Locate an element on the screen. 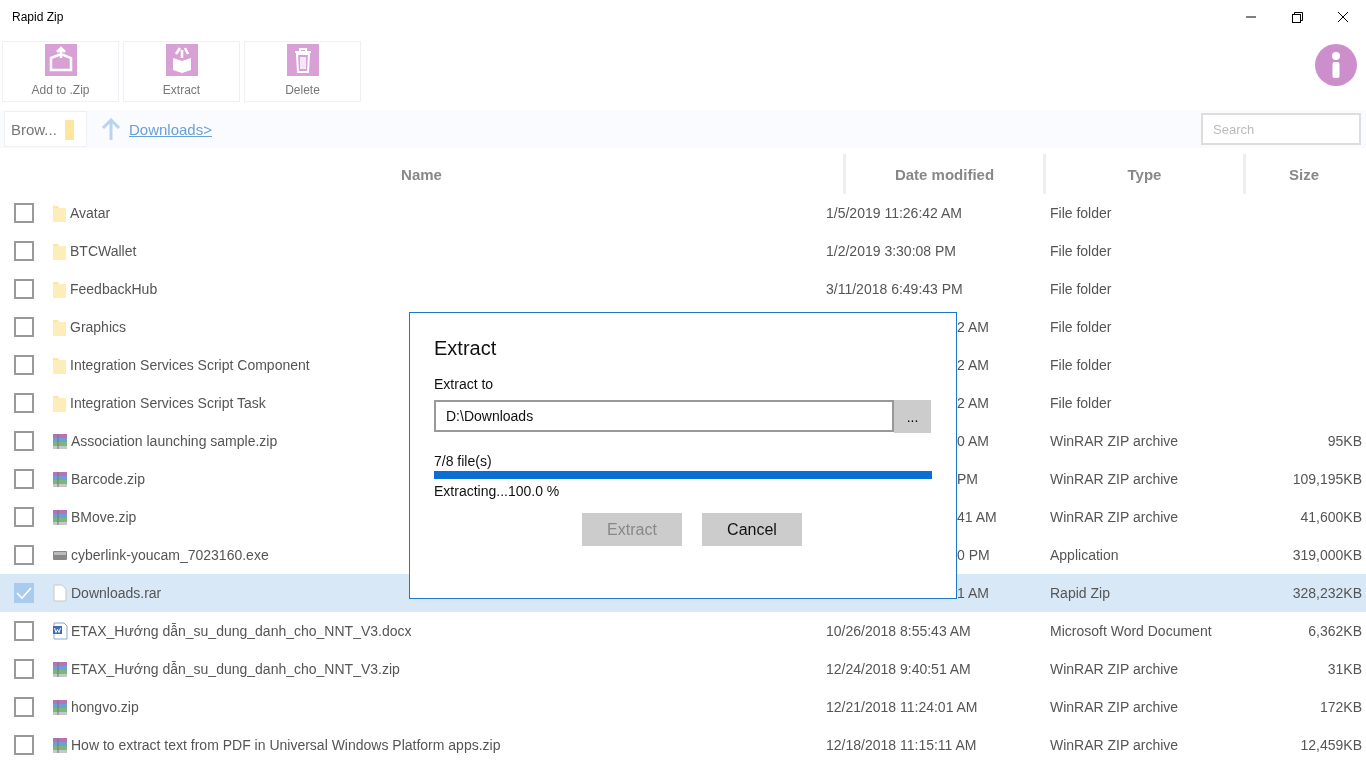 Image resolution: width=1366 pixels, height=768 pixels. toolbar-button: Delete is located at coordinates (302, 71).